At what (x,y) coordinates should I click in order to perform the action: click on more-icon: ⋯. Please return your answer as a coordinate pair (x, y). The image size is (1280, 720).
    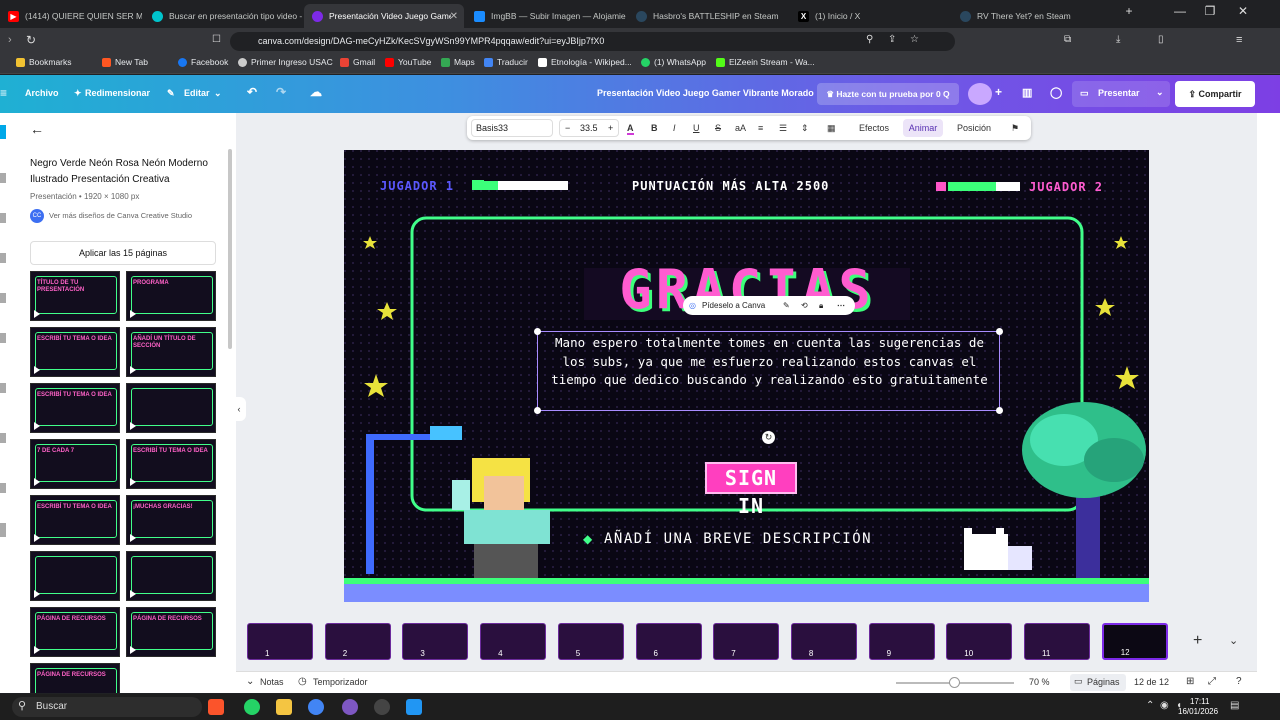
    Looking at the image, I should click on (841, 305).